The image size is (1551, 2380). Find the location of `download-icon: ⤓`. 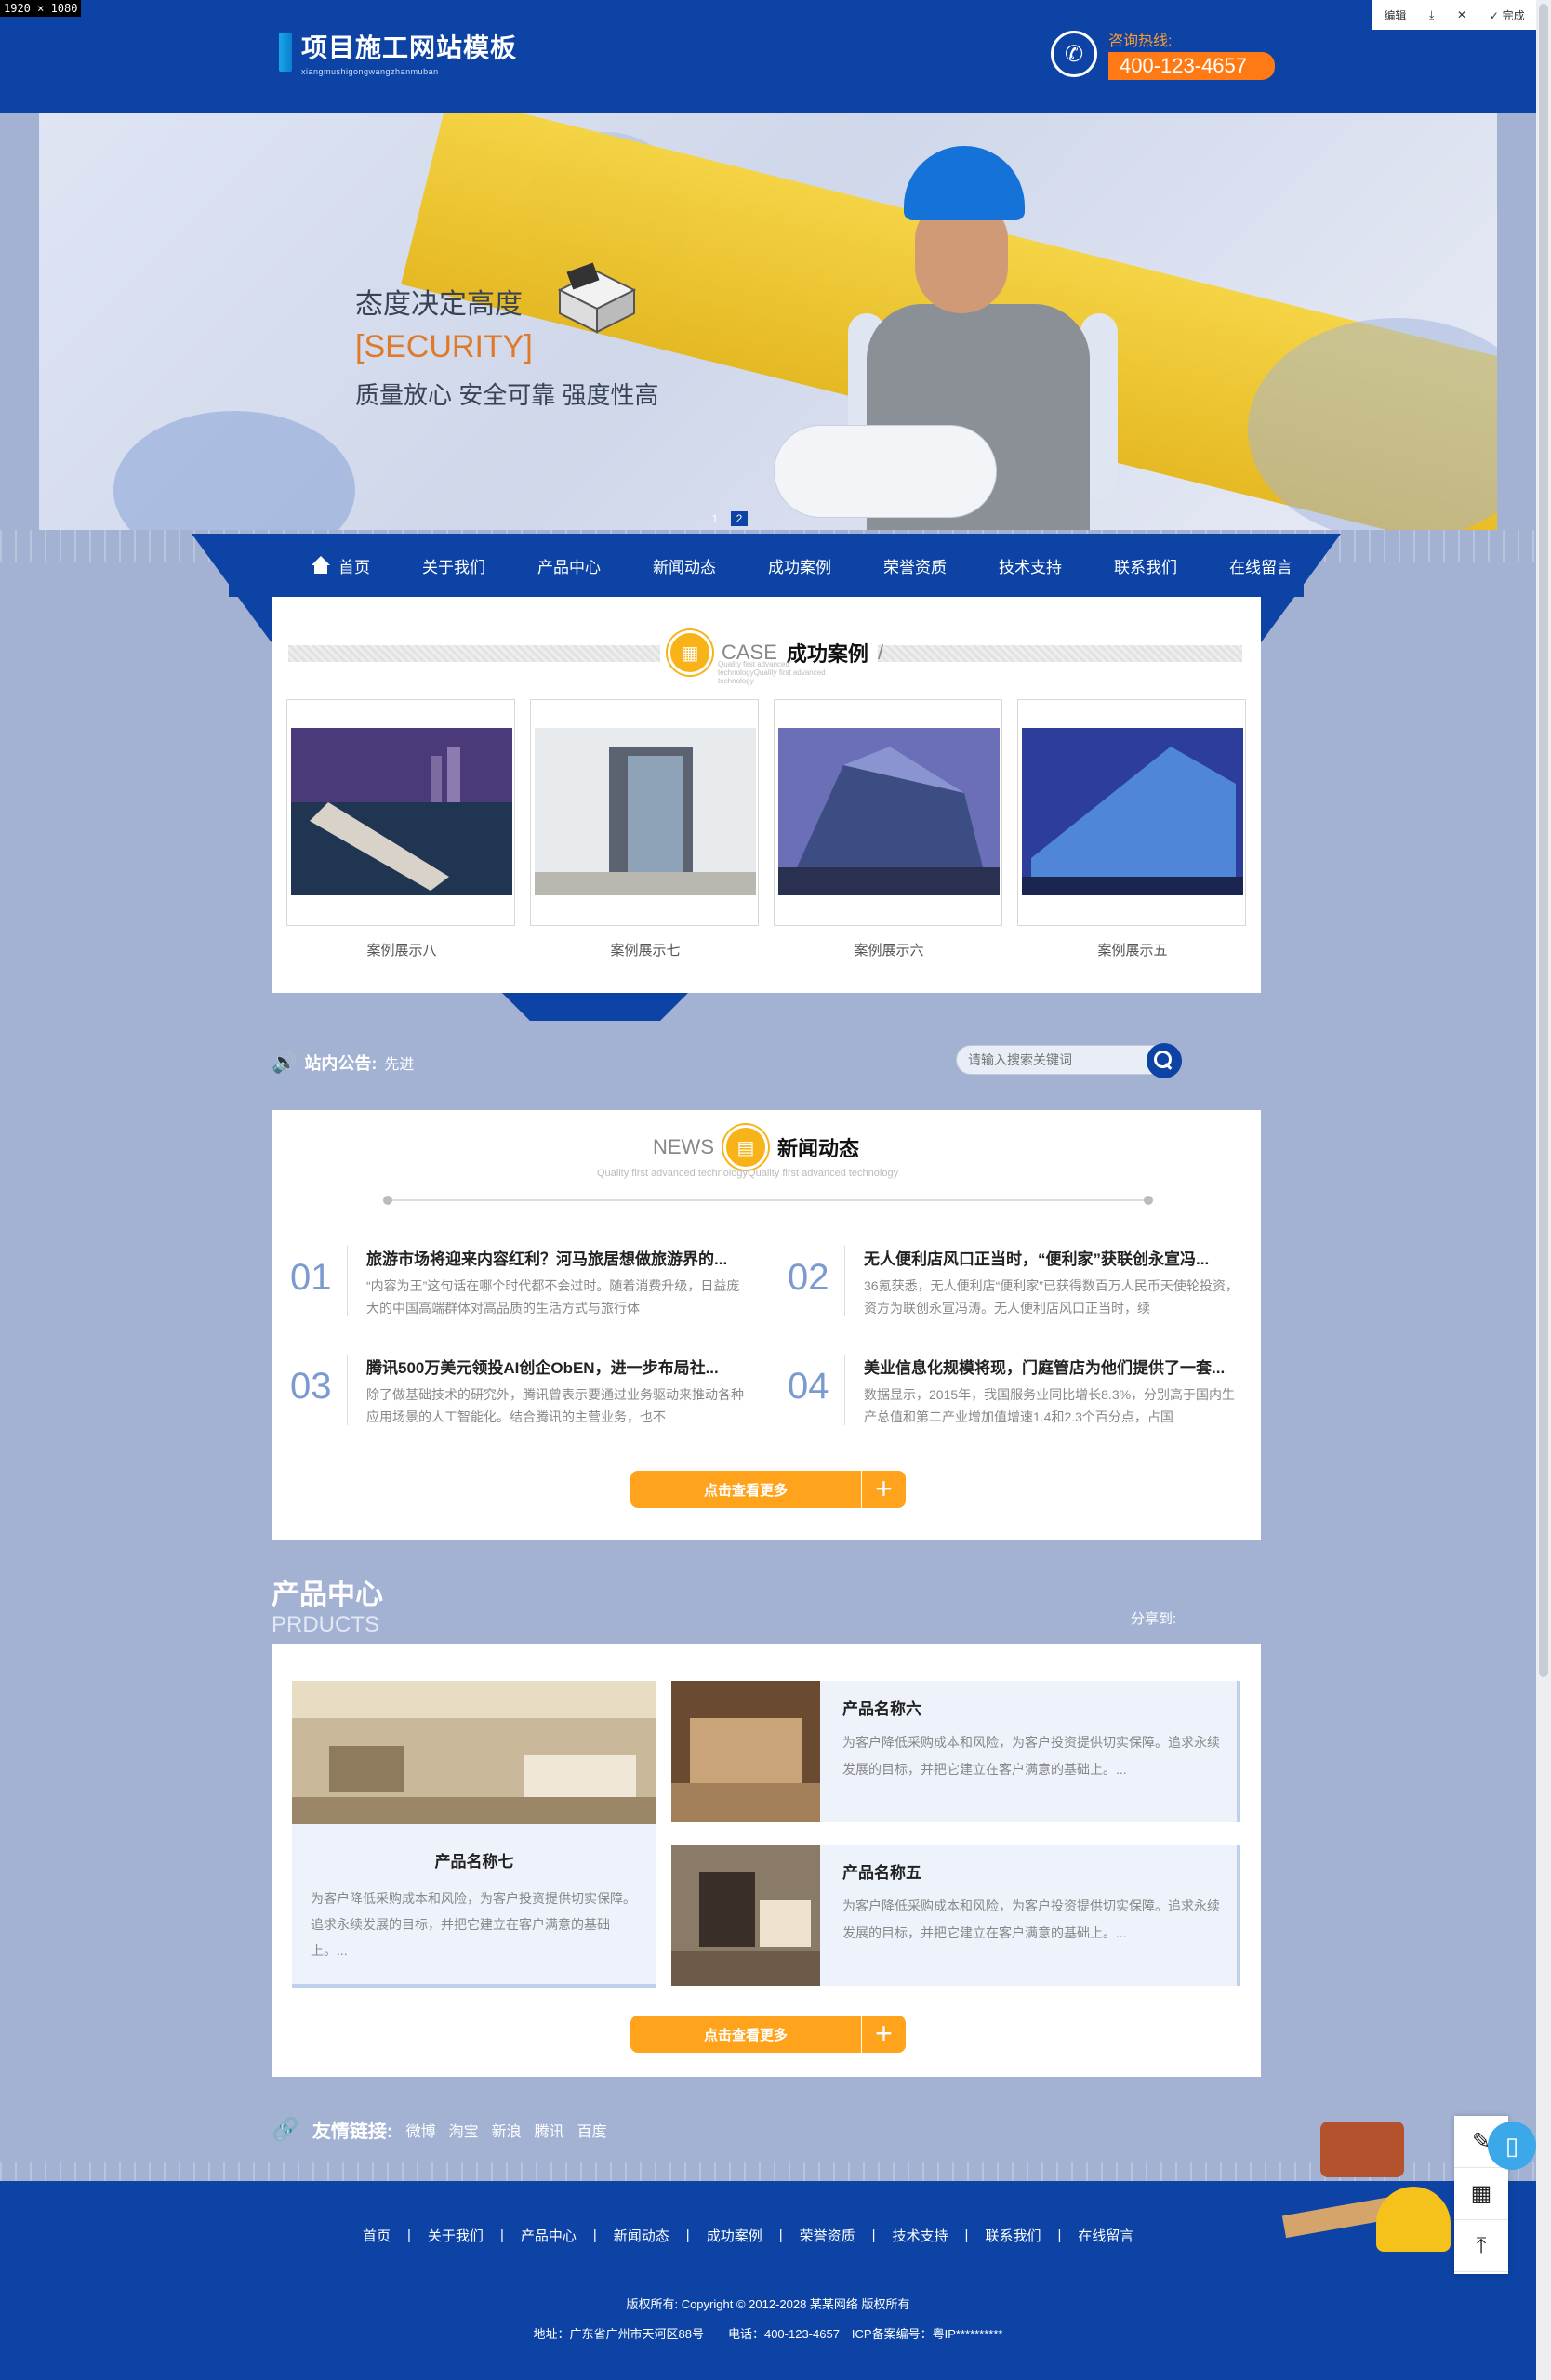

download-icon: ⤓ is located at coordinates (1431, 15).